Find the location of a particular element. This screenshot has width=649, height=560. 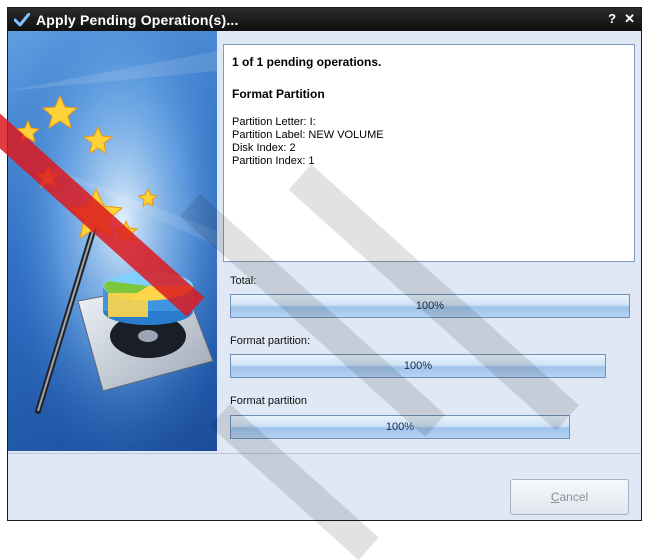

title-bar: Apply Pending Operation(s)... ? ✕ is located at coordinates (324, 19).